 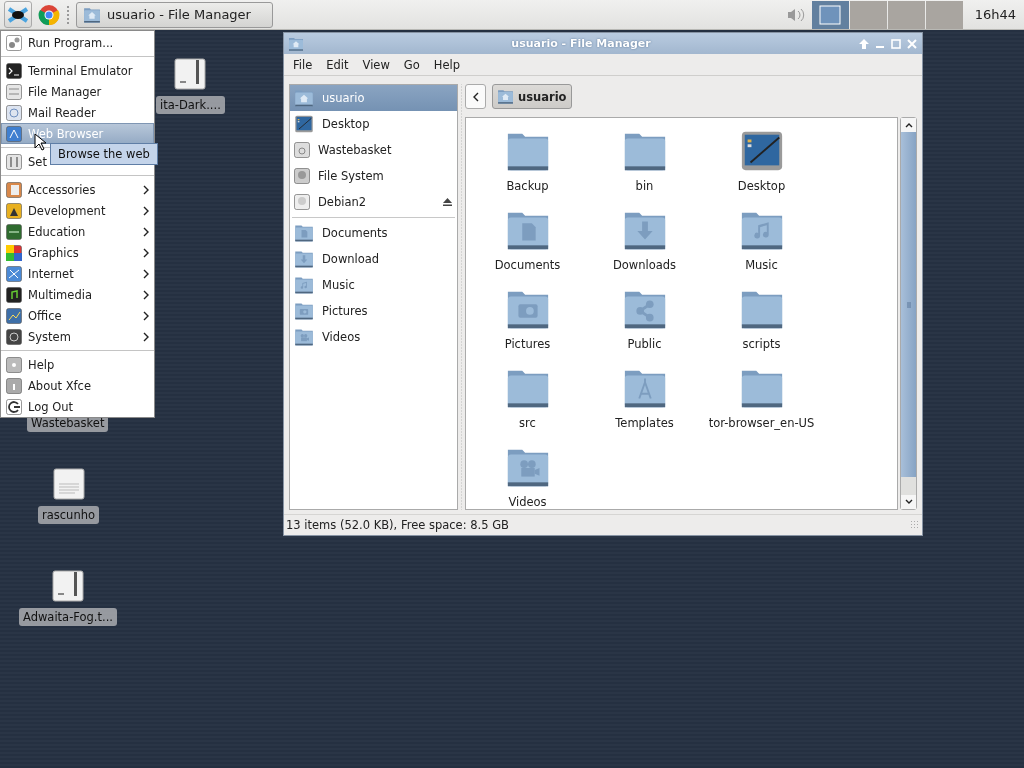 What do you see at coordinates (581, 43) in the screenshot?
I see `window-title: usuario - File Manager` at bounding box center [581, 43].